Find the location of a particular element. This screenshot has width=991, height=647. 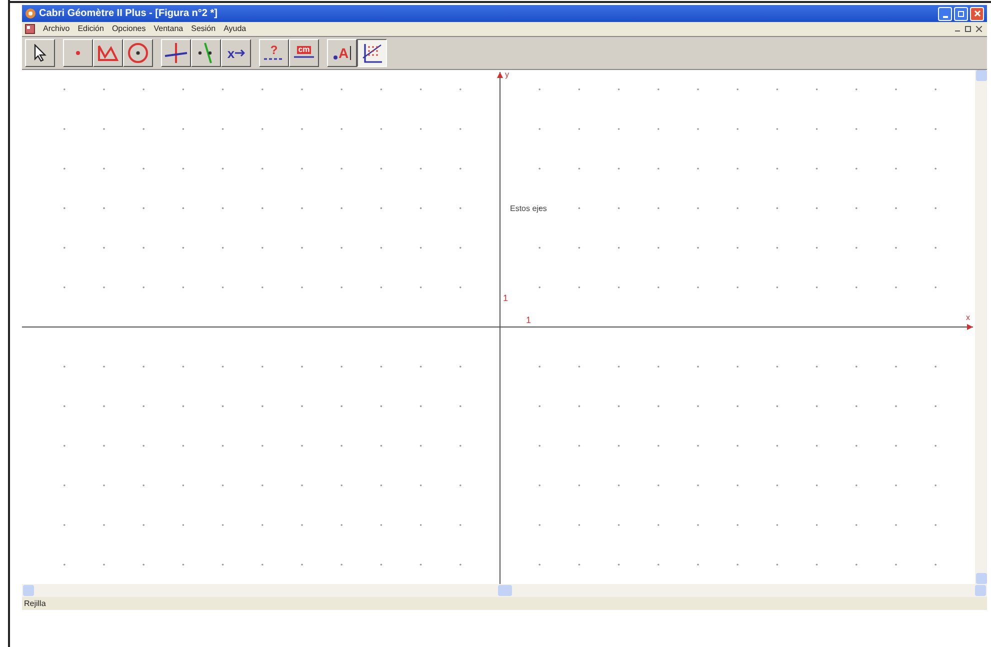

y-axis-label: y is located at coordinates (507, 75).